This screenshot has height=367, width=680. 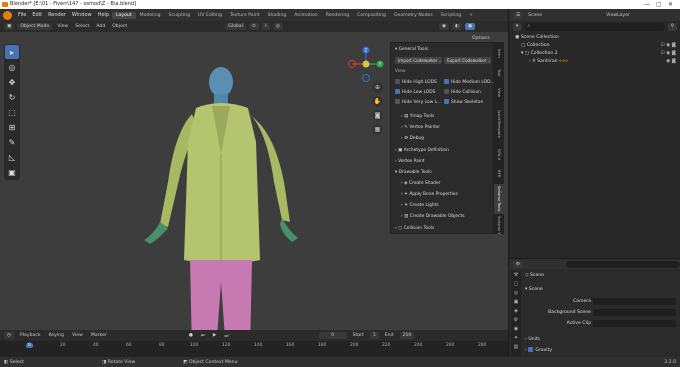 What do you see at coordinates (481, 38) in the screenshot?
I see `options-dropdown: Options` at bounding box center [481, 38].